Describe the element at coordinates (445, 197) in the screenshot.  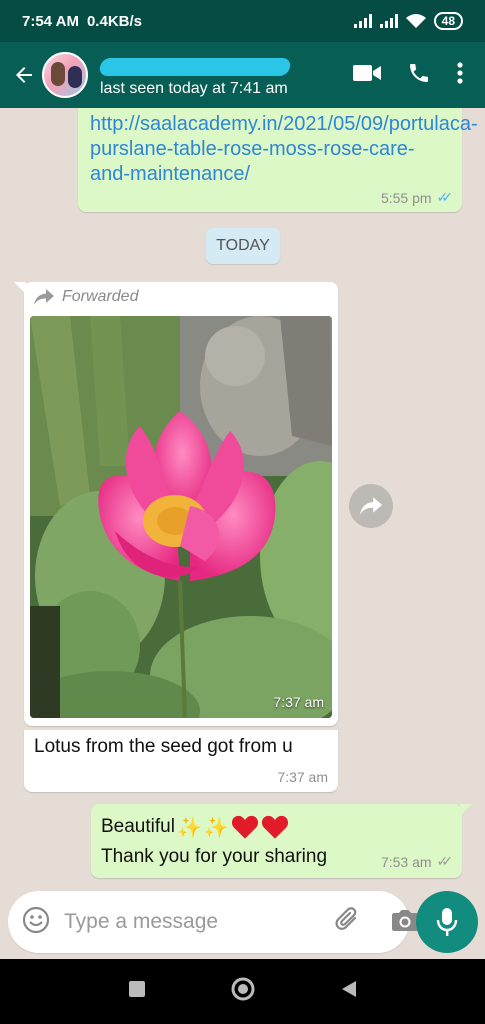
I see `read-ticks-icon: ✓✓` at that location.